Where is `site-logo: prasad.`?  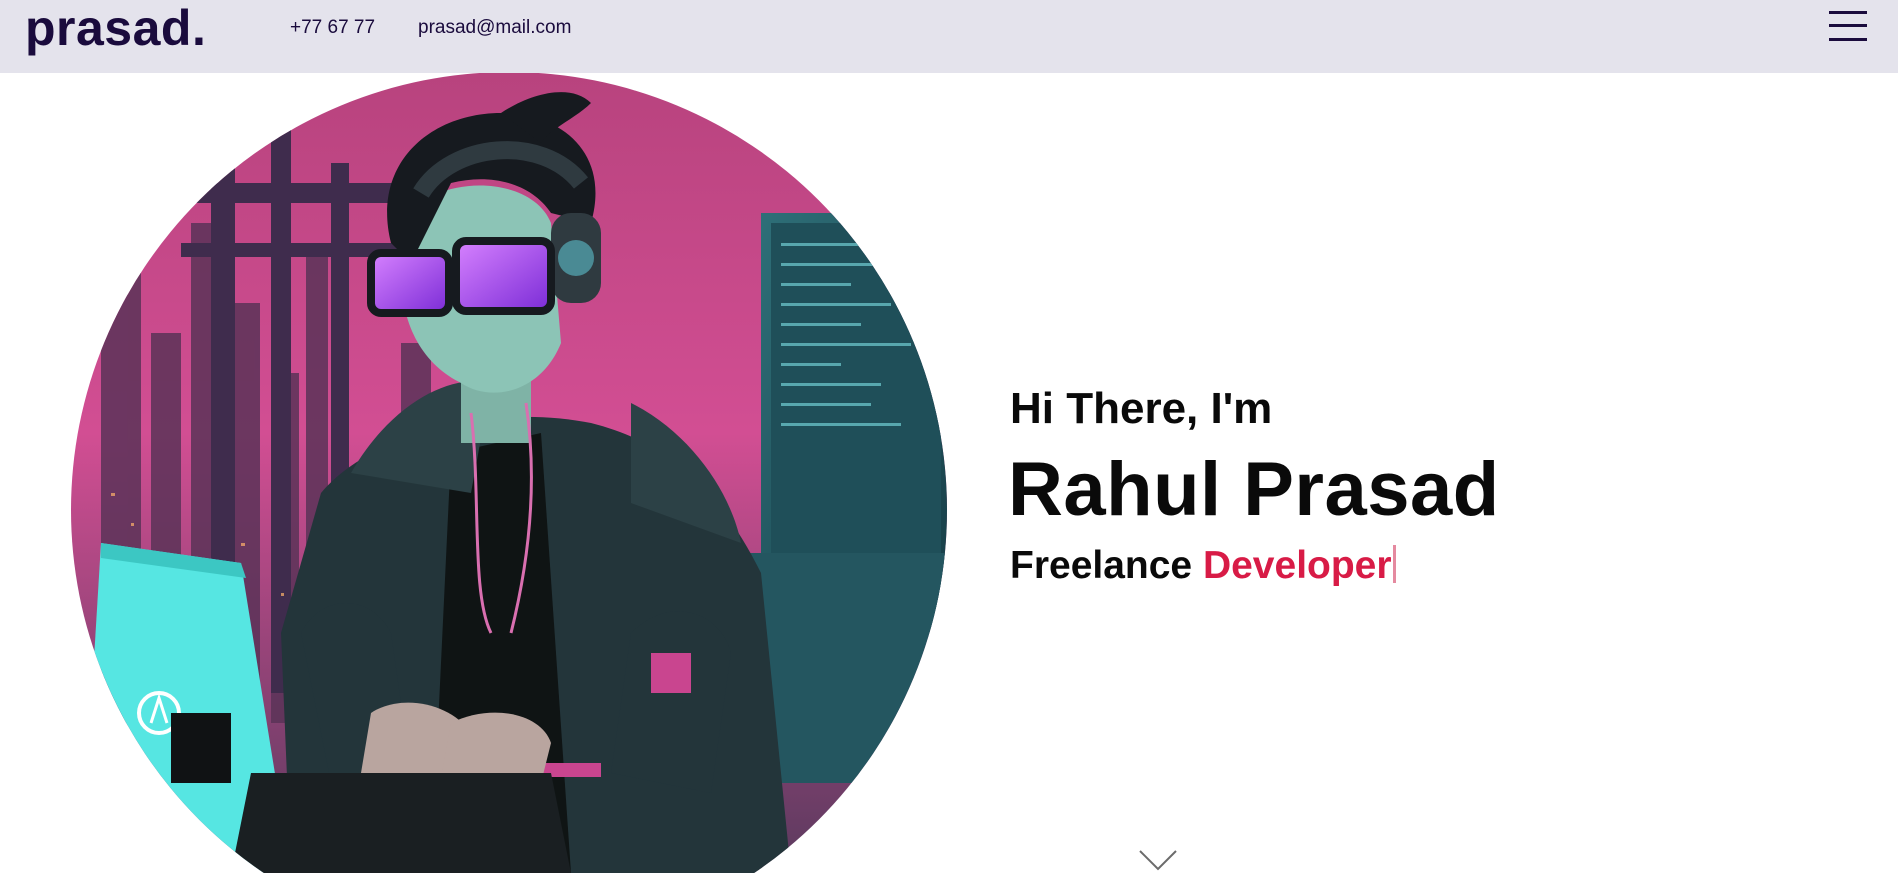
site-logo: prasad. is located at coordinates (115, 28).